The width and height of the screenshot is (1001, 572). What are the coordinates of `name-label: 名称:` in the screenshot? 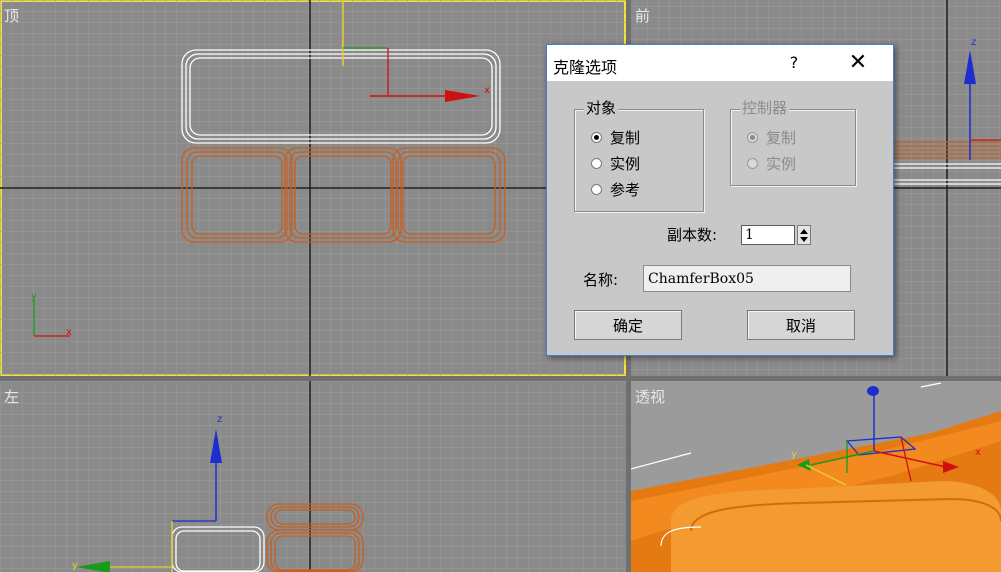 It's located at (601, 280).